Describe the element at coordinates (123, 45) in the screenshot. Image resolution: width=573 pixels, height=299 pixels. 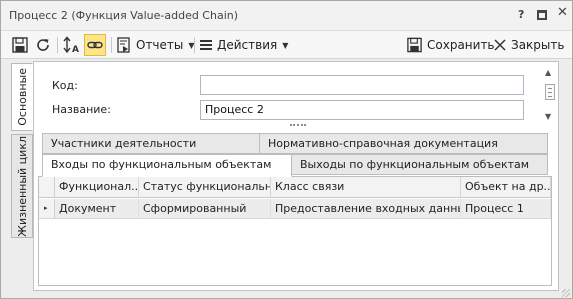
I see `reports-icon` at that location.